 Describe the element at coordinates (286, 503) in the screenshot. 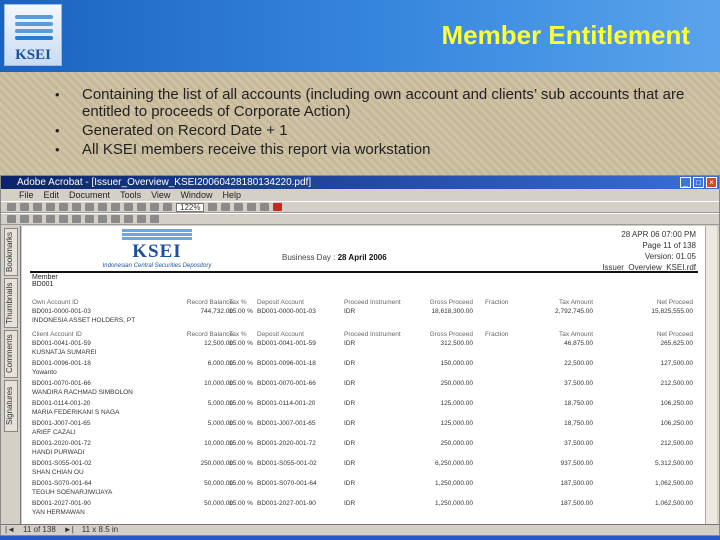

I see `cell-deposit: BD001-2027-001-90` at that location.